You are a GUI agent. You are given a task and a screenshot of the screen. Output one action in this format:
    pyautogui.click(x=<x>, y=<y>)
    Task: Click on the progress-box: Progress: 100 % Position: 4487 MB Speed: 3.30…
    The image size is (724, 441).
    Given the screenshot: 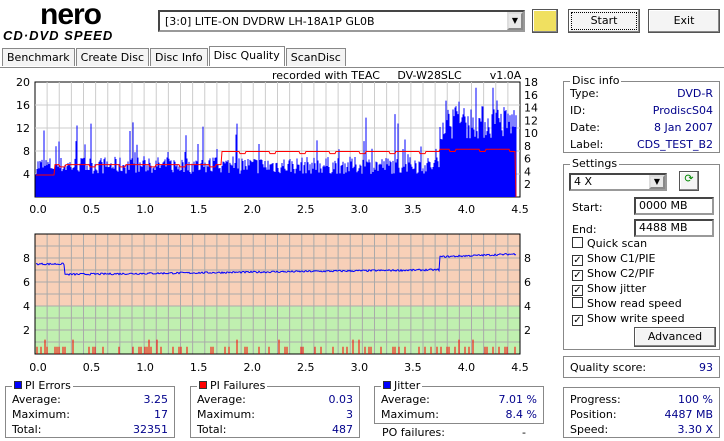 What is the action you would take?
    pyautogui.click(x=641, y=412)
    